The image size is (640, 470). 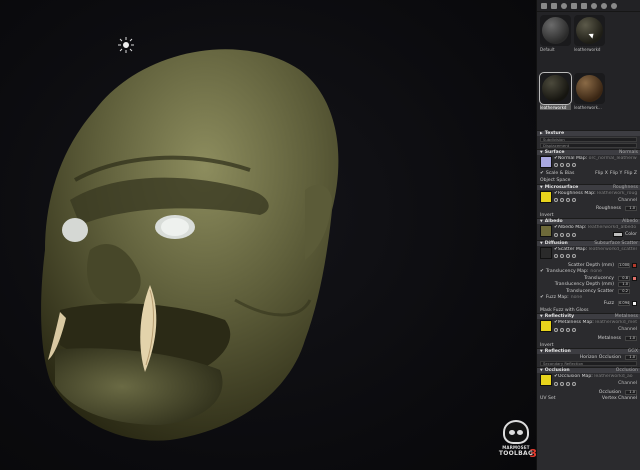 I want to click on flip-y-label: Flip Y, so click(x=616, y=173).